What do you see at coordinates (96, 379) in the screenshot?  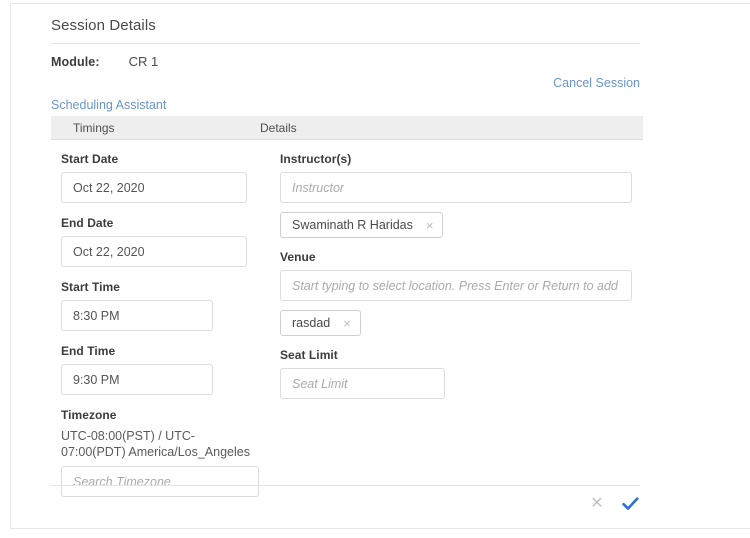 I see `end-time-value: 9:30 PM` at bounding box center [96, 379].